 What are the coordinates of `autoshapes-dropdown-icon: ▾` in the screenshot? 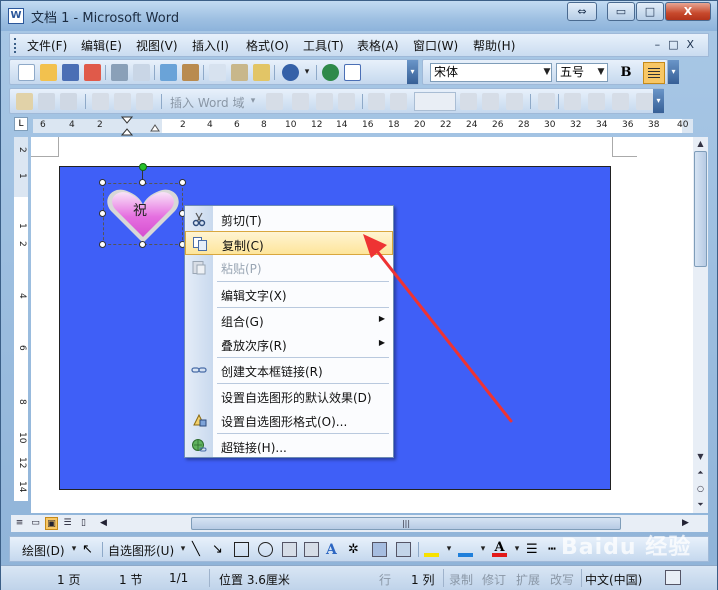 It's located at (183, 549).